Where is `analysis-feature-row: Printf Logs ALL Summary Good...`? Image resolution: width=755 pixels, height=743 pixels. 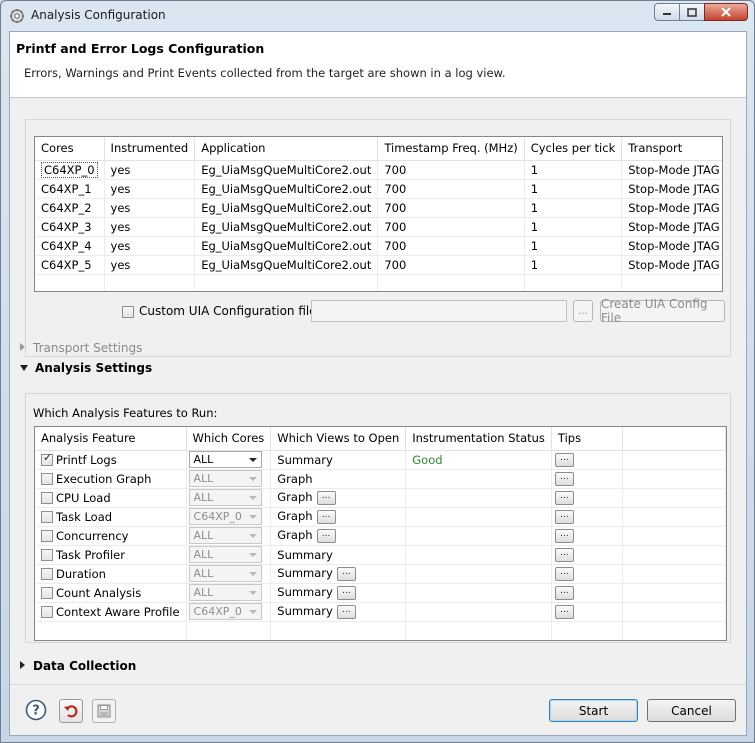 analysis-feature-row: Printf Logs ALL Summary Good... is located at coordinates (380, 460).